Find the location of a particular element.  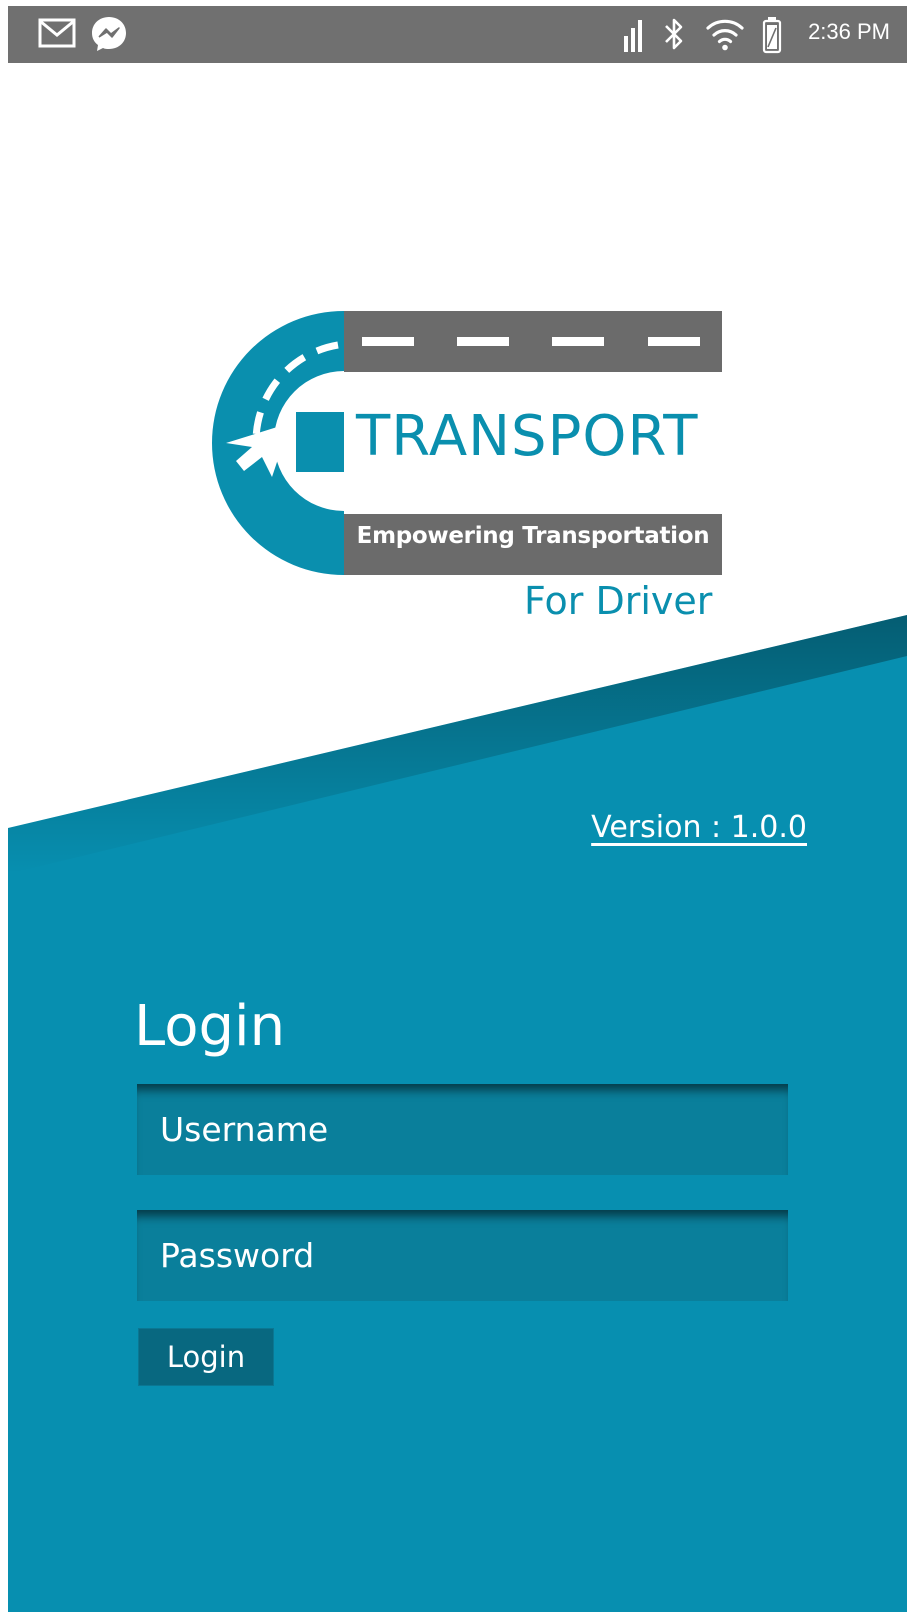

login-button: Login is located at coordinates (206, 1357).